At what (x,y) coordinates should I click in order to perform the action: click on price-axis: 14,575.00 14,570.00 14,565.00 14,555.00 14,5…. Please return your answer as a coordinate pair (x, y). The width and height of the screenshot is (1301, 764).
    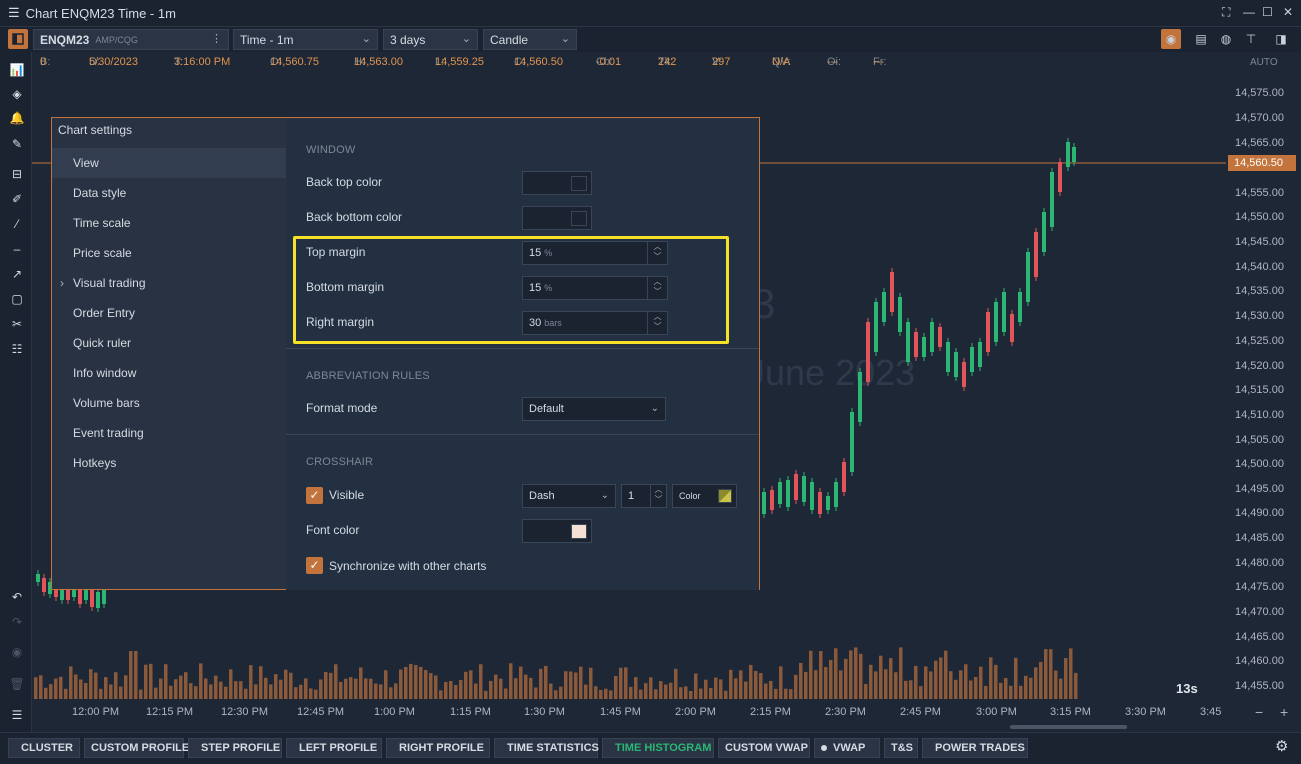
    Looking at the image, I should click on (1263, 377).